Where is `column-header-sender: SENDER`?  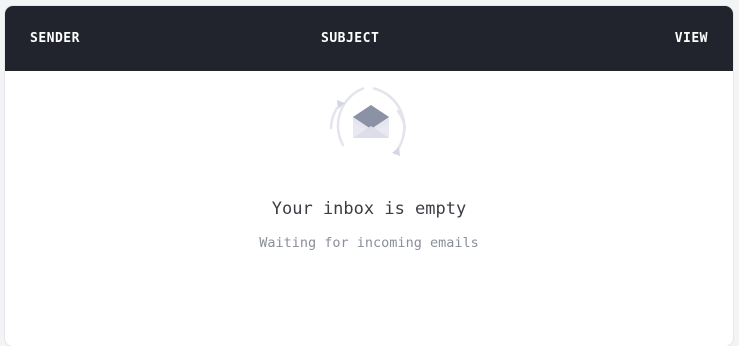 column-header-sender: SENDER is located at coordinates (55, 38).